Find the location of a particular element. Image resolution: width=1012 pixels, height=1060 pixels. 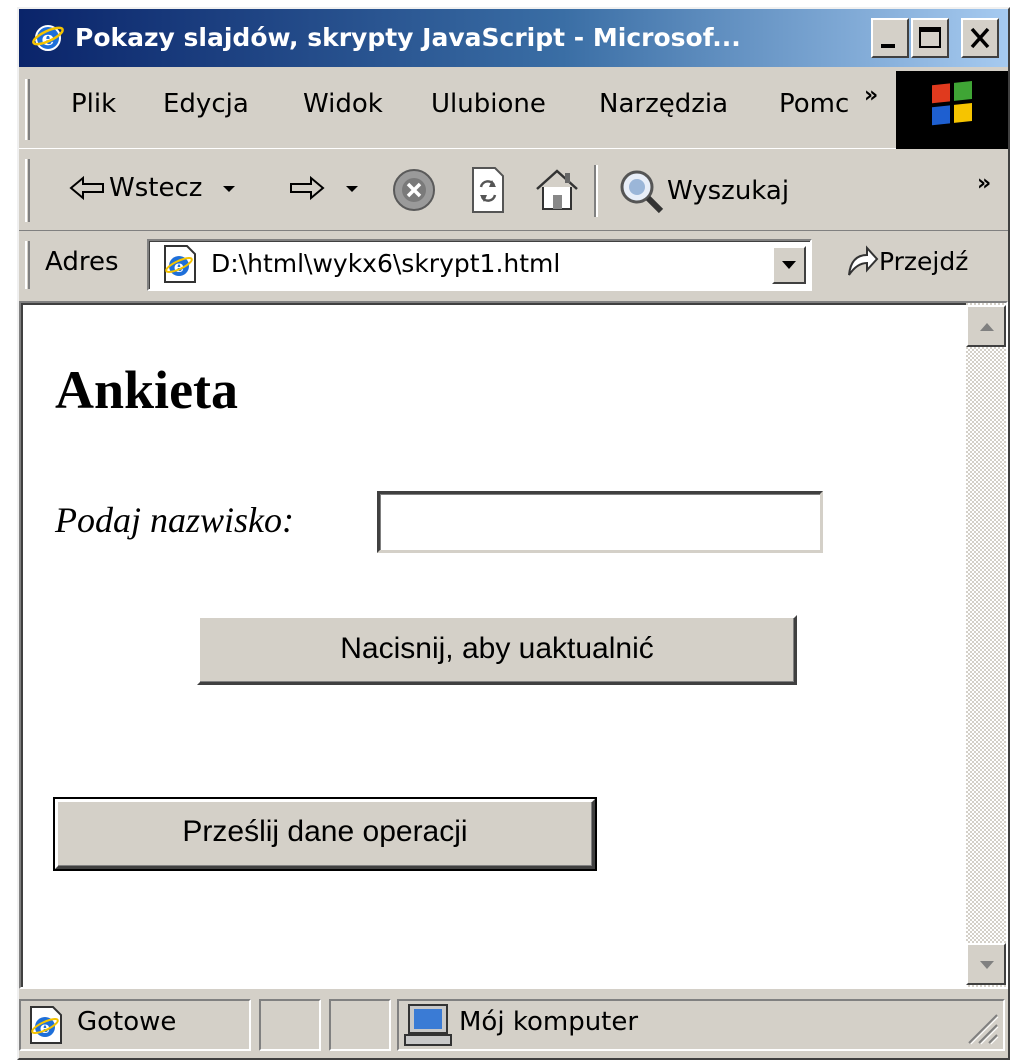

scroll-down-button is located at coordinates (986, 964).